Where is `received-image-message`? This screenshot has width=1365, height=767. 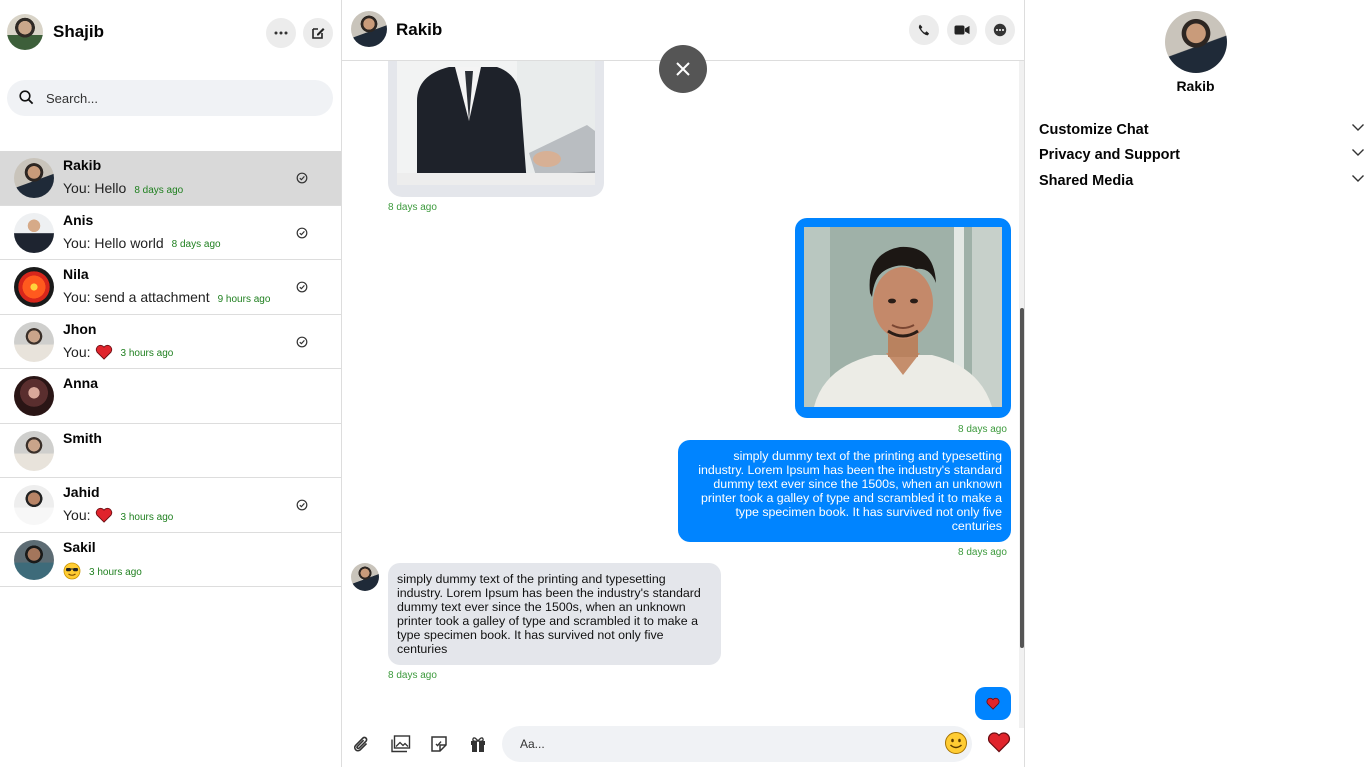 received-image-message is located at coordinates (496, 129).